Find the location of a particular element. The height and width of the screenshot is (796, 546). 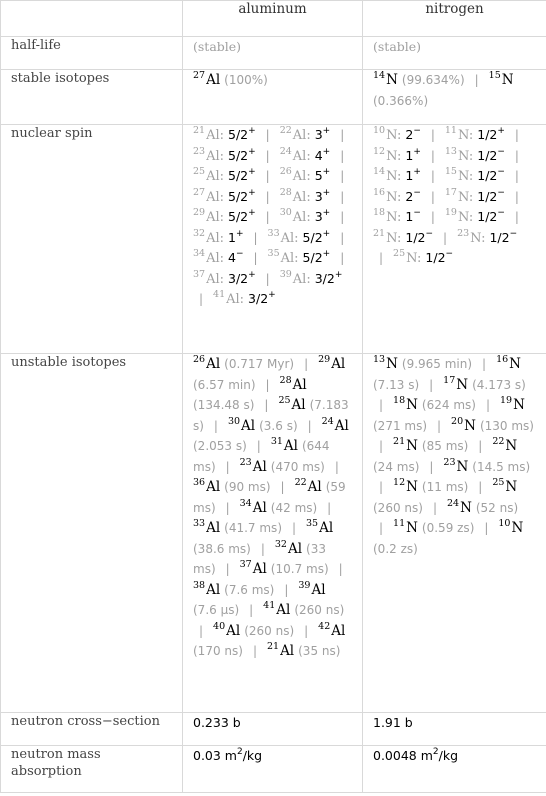

mass-number: 27 is located at coordinates (199, 192).